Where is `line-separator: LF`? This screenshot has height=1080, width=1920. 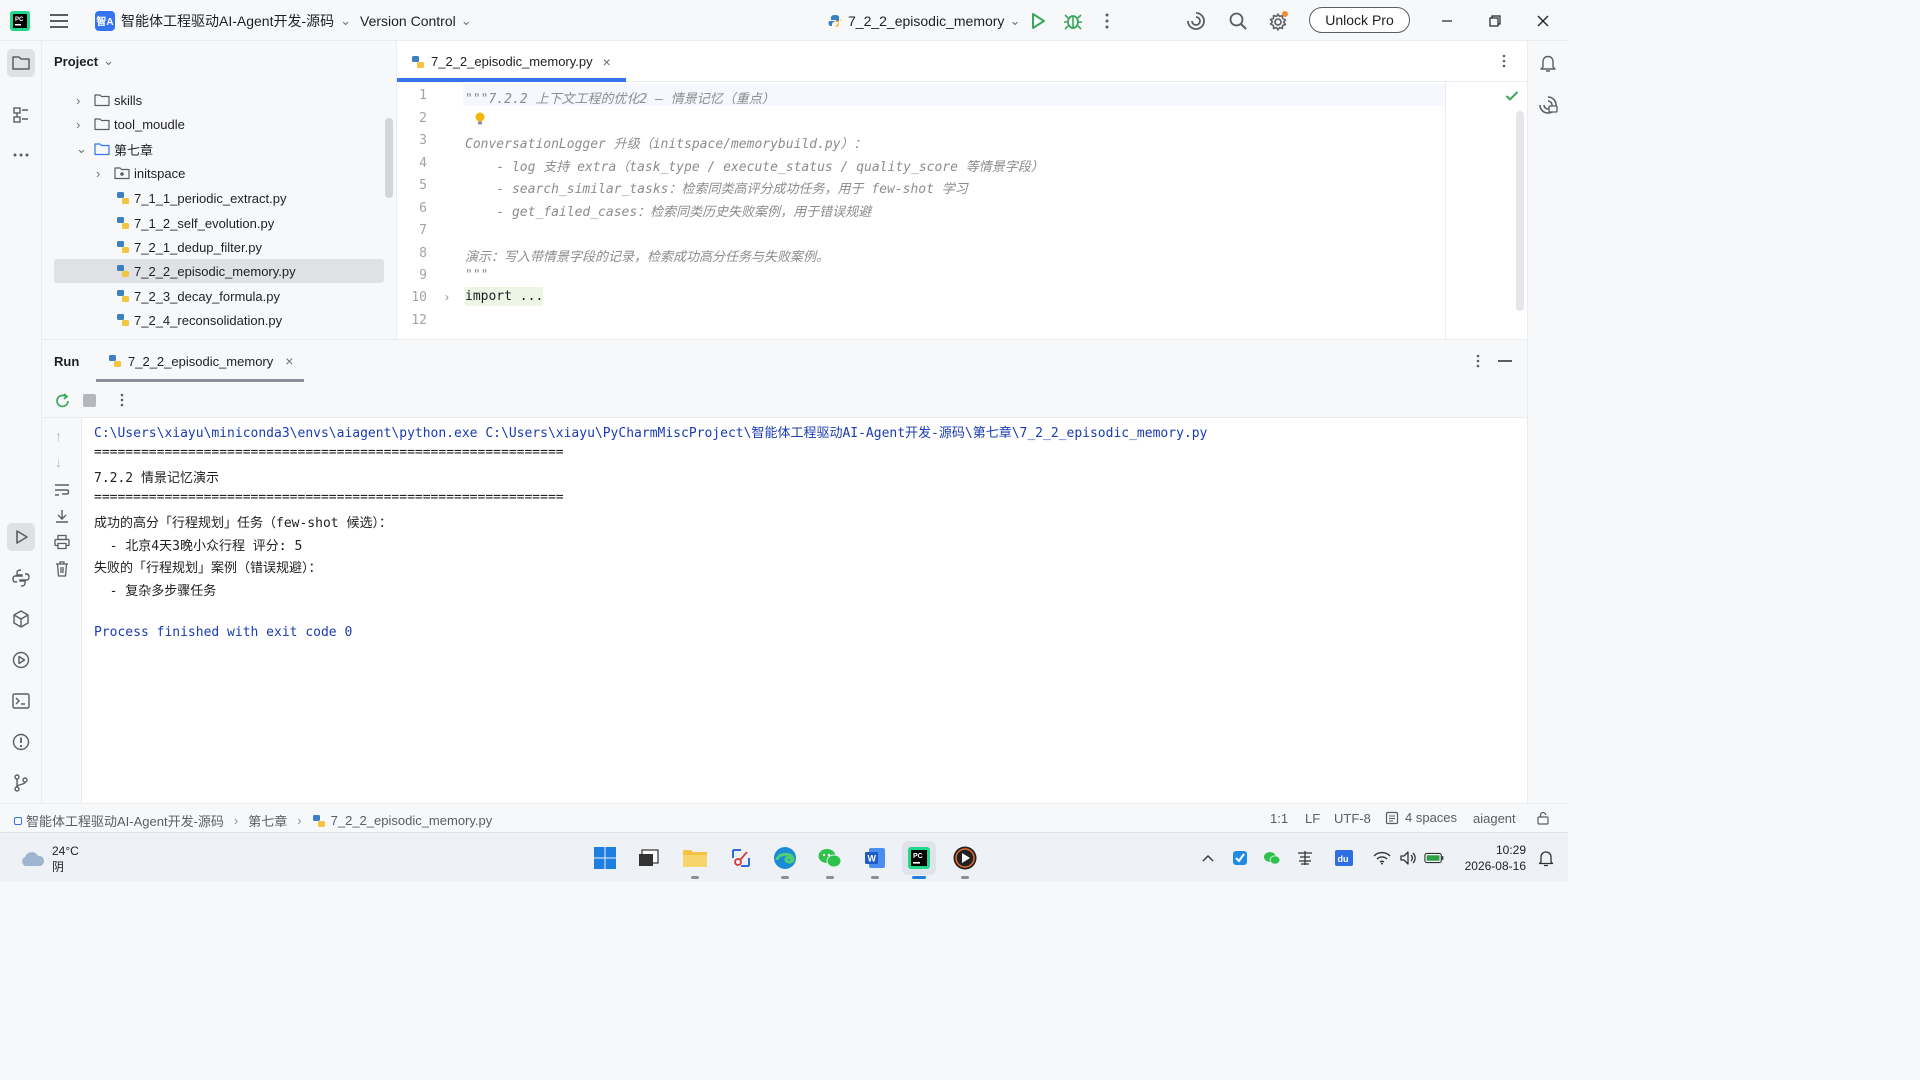 line-separator: LF is located at coordinates (1312, 818).